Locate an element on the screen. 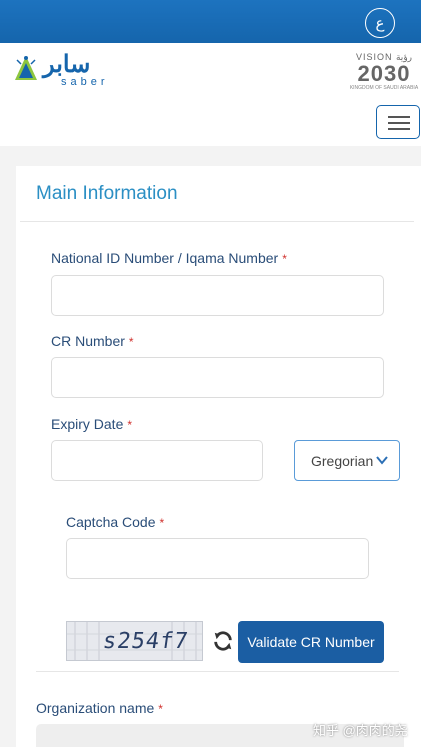  captcha-label: Captcha Code * is located at coordinates (115, 522).